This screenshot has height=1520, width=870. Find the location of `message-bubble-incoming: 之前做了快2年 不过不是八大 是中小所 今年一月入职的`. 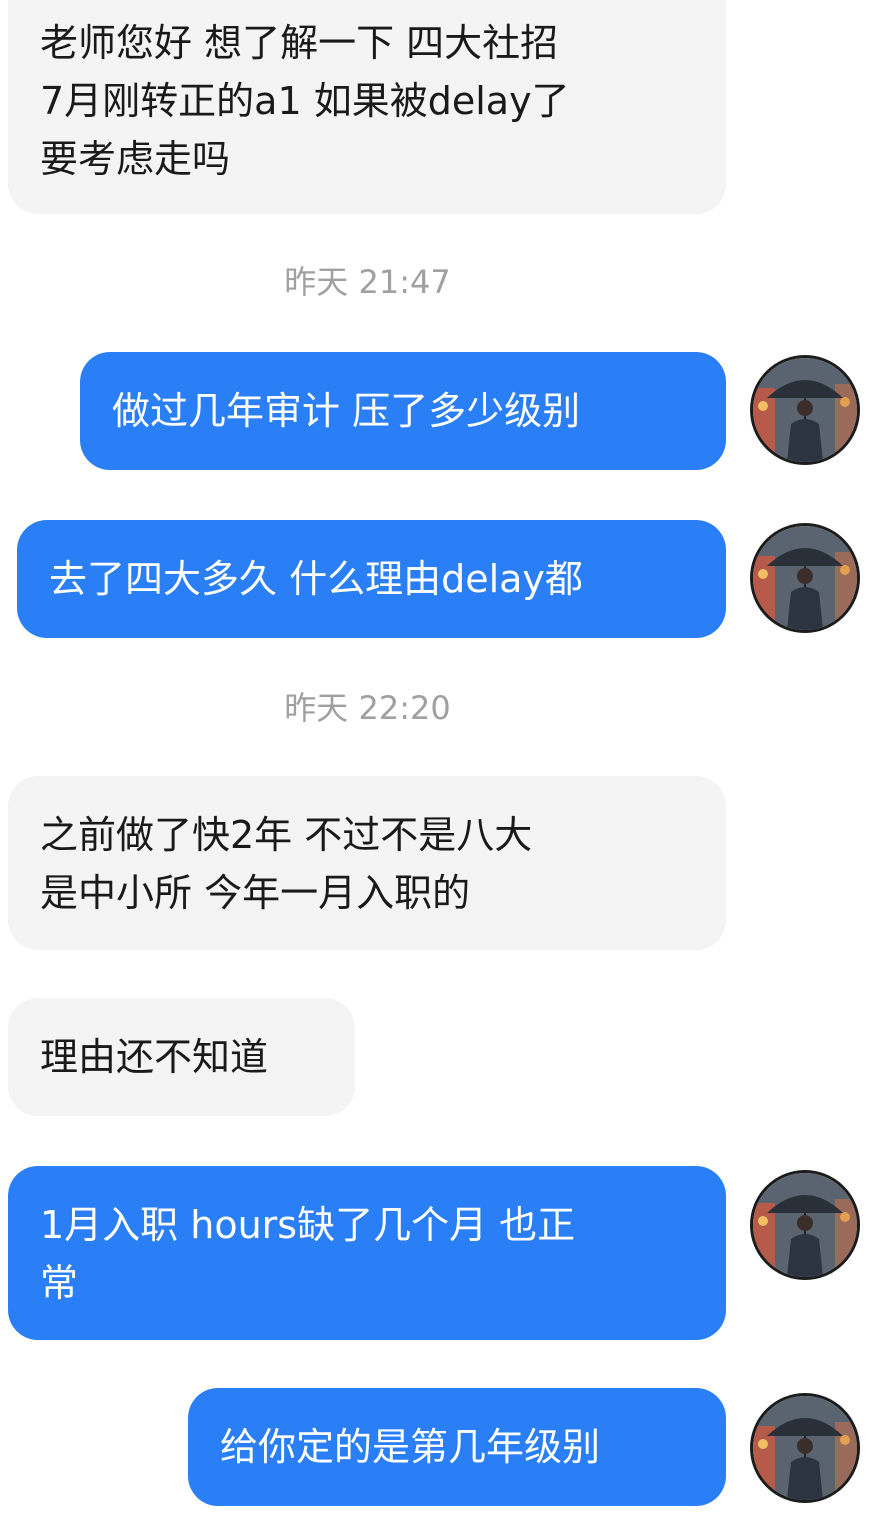

message-bubble-incoming: 之前做了快2年 不过不是八大 是中小所 今年一月入职的 is located at coordinates (367, 863).